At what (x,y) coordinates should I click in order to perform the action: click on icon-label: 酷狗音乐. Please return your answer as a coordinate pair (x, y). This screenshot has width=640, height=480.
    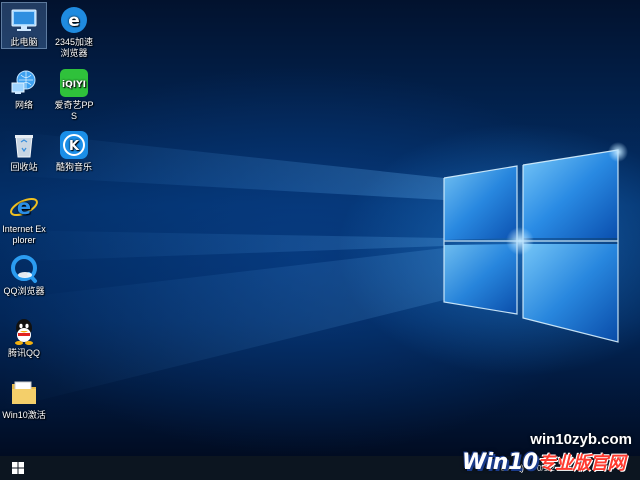
    Looking at the image, I should click on (73, 167).